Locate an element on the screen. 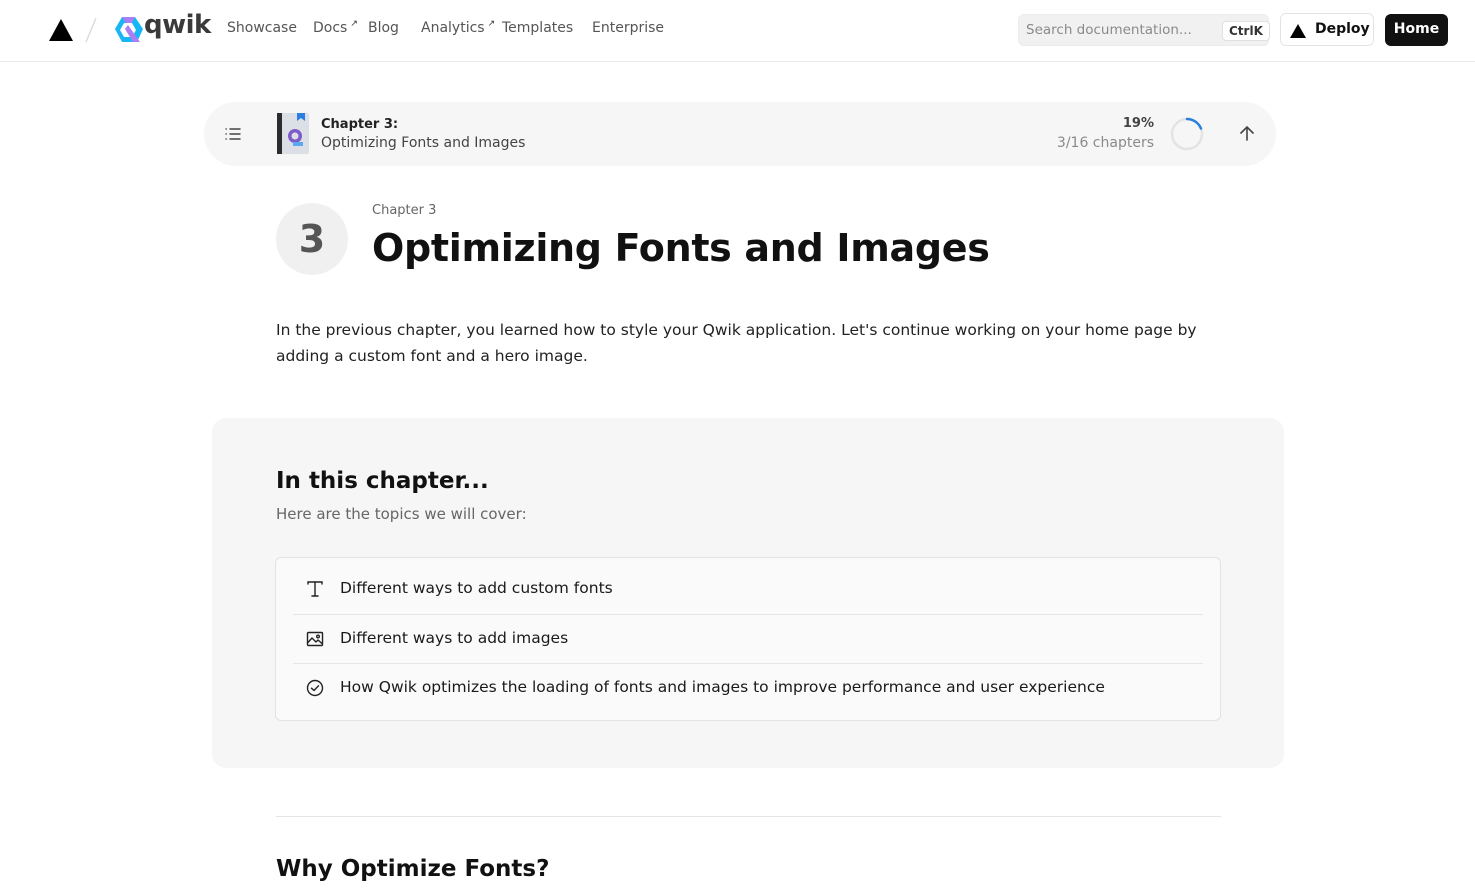 The image size is (1475, 888). home-button: Home is located at coordinates (1416, 30).